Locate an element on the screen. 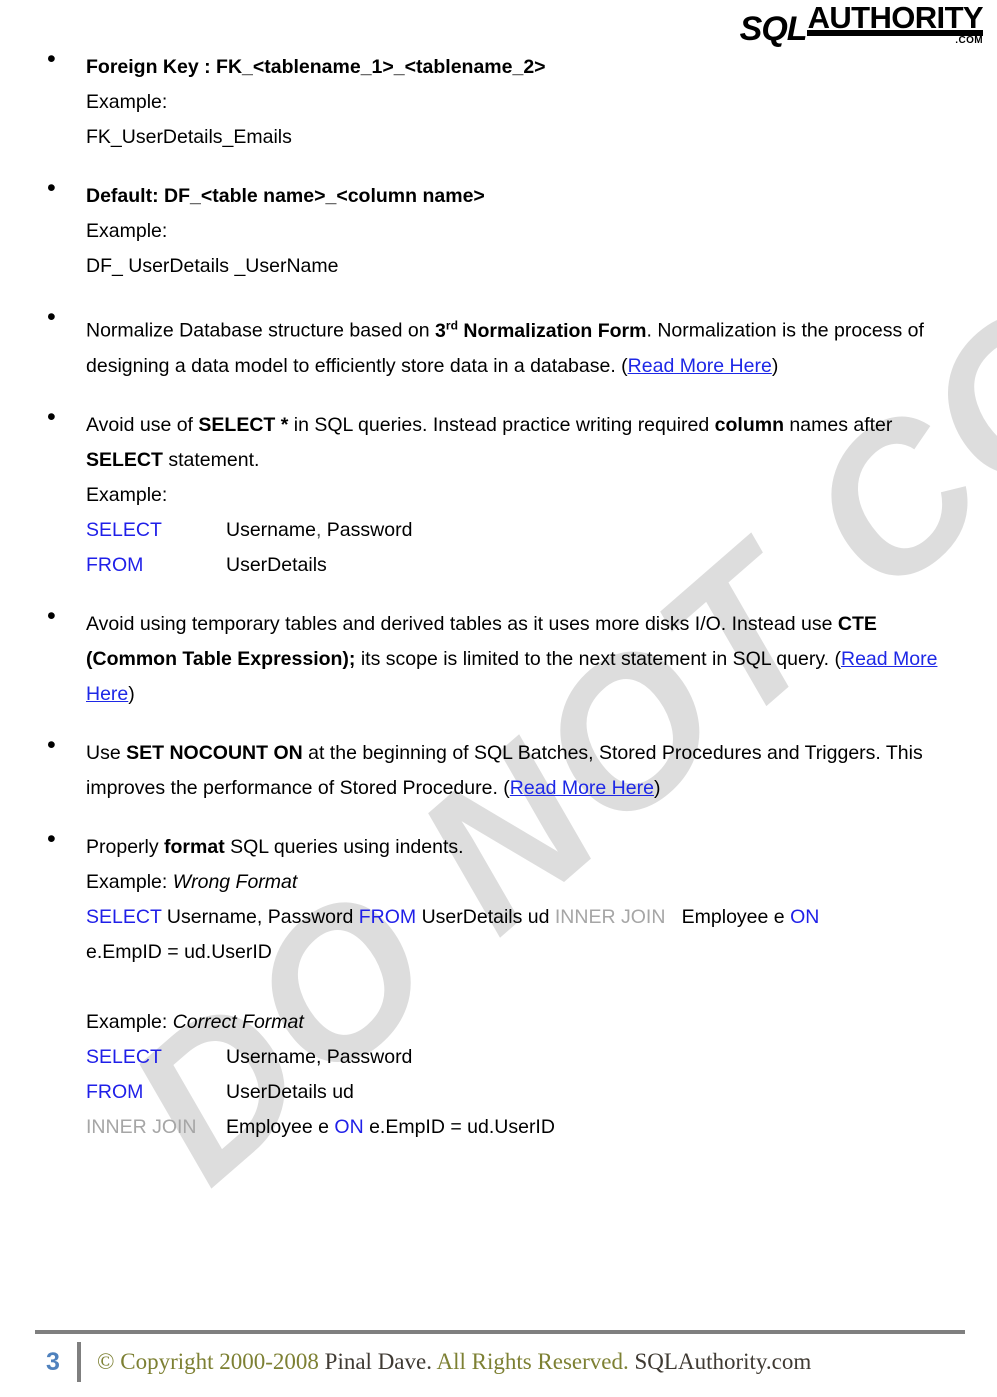  page-number: 3 is located at coordinates (53, 1362).